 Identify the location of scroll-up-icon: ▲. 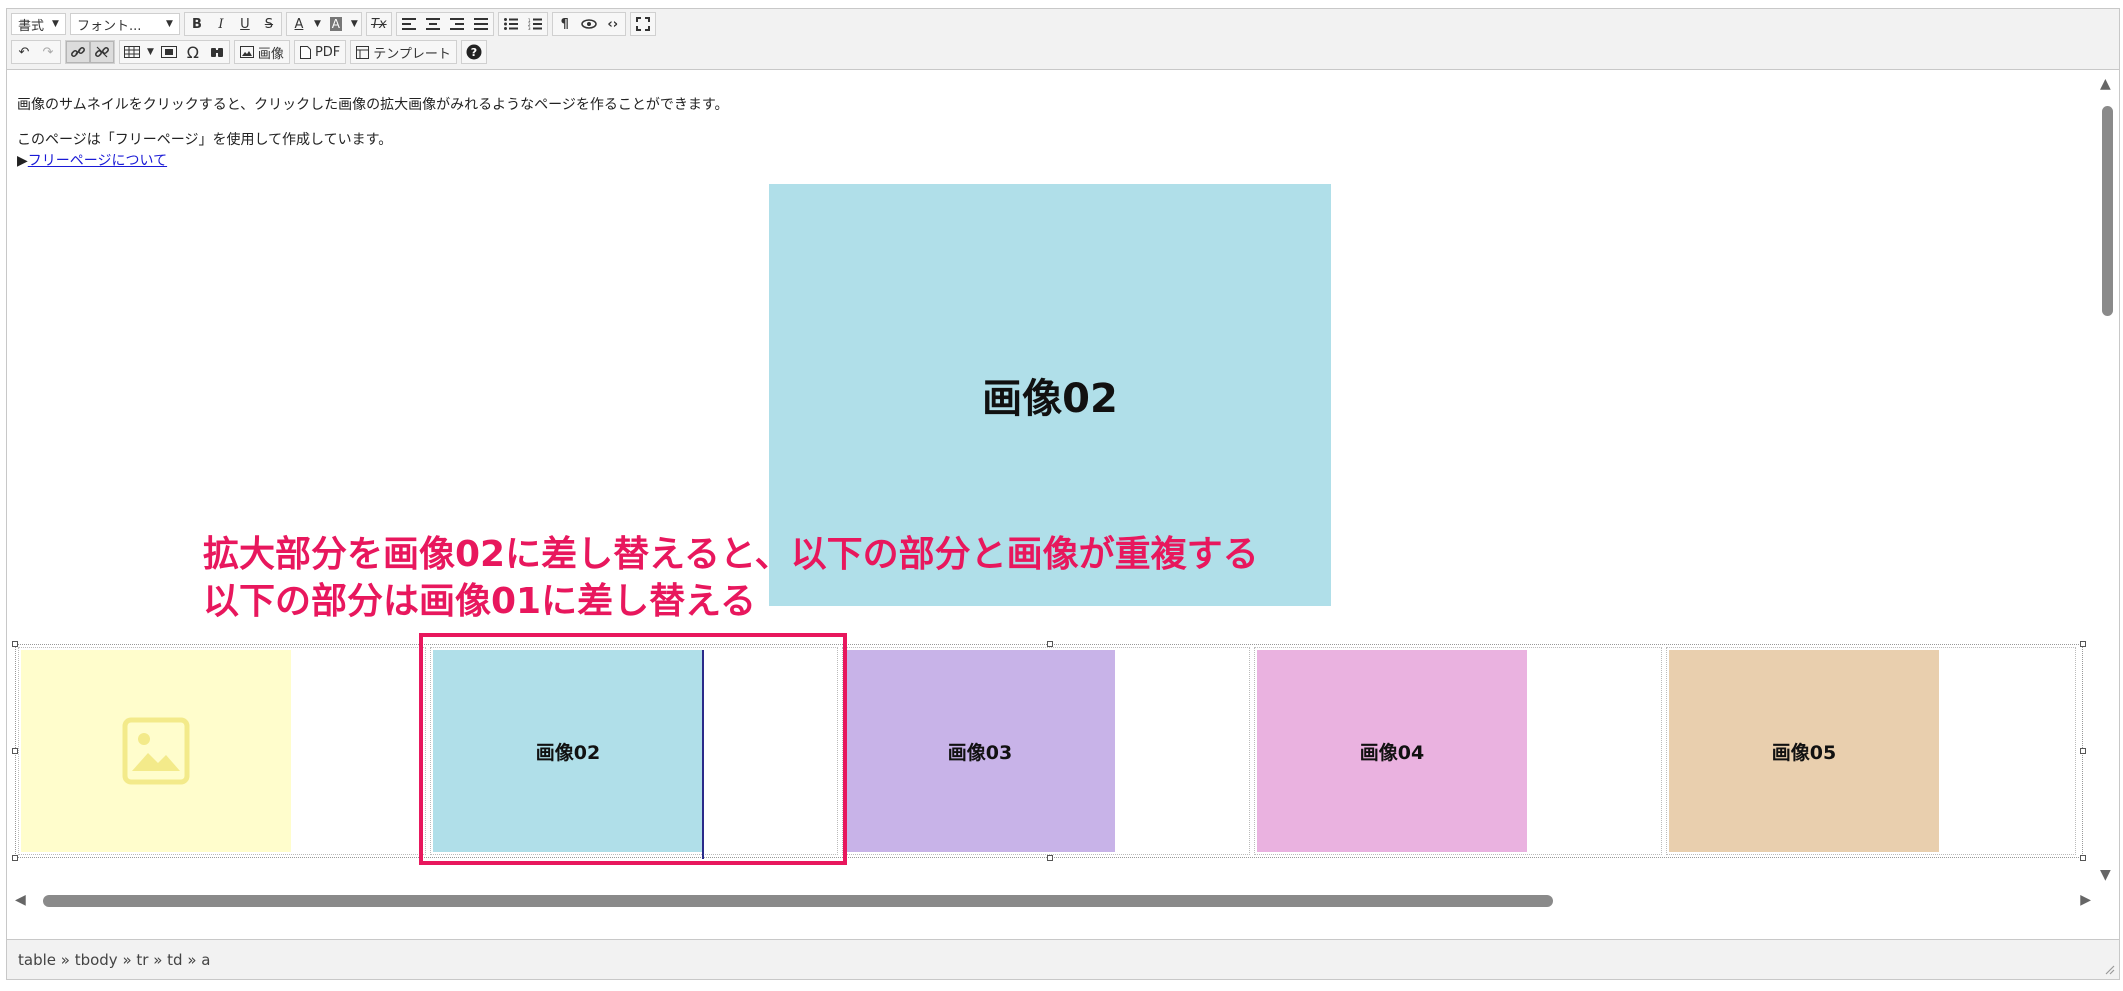
(2105, 84).